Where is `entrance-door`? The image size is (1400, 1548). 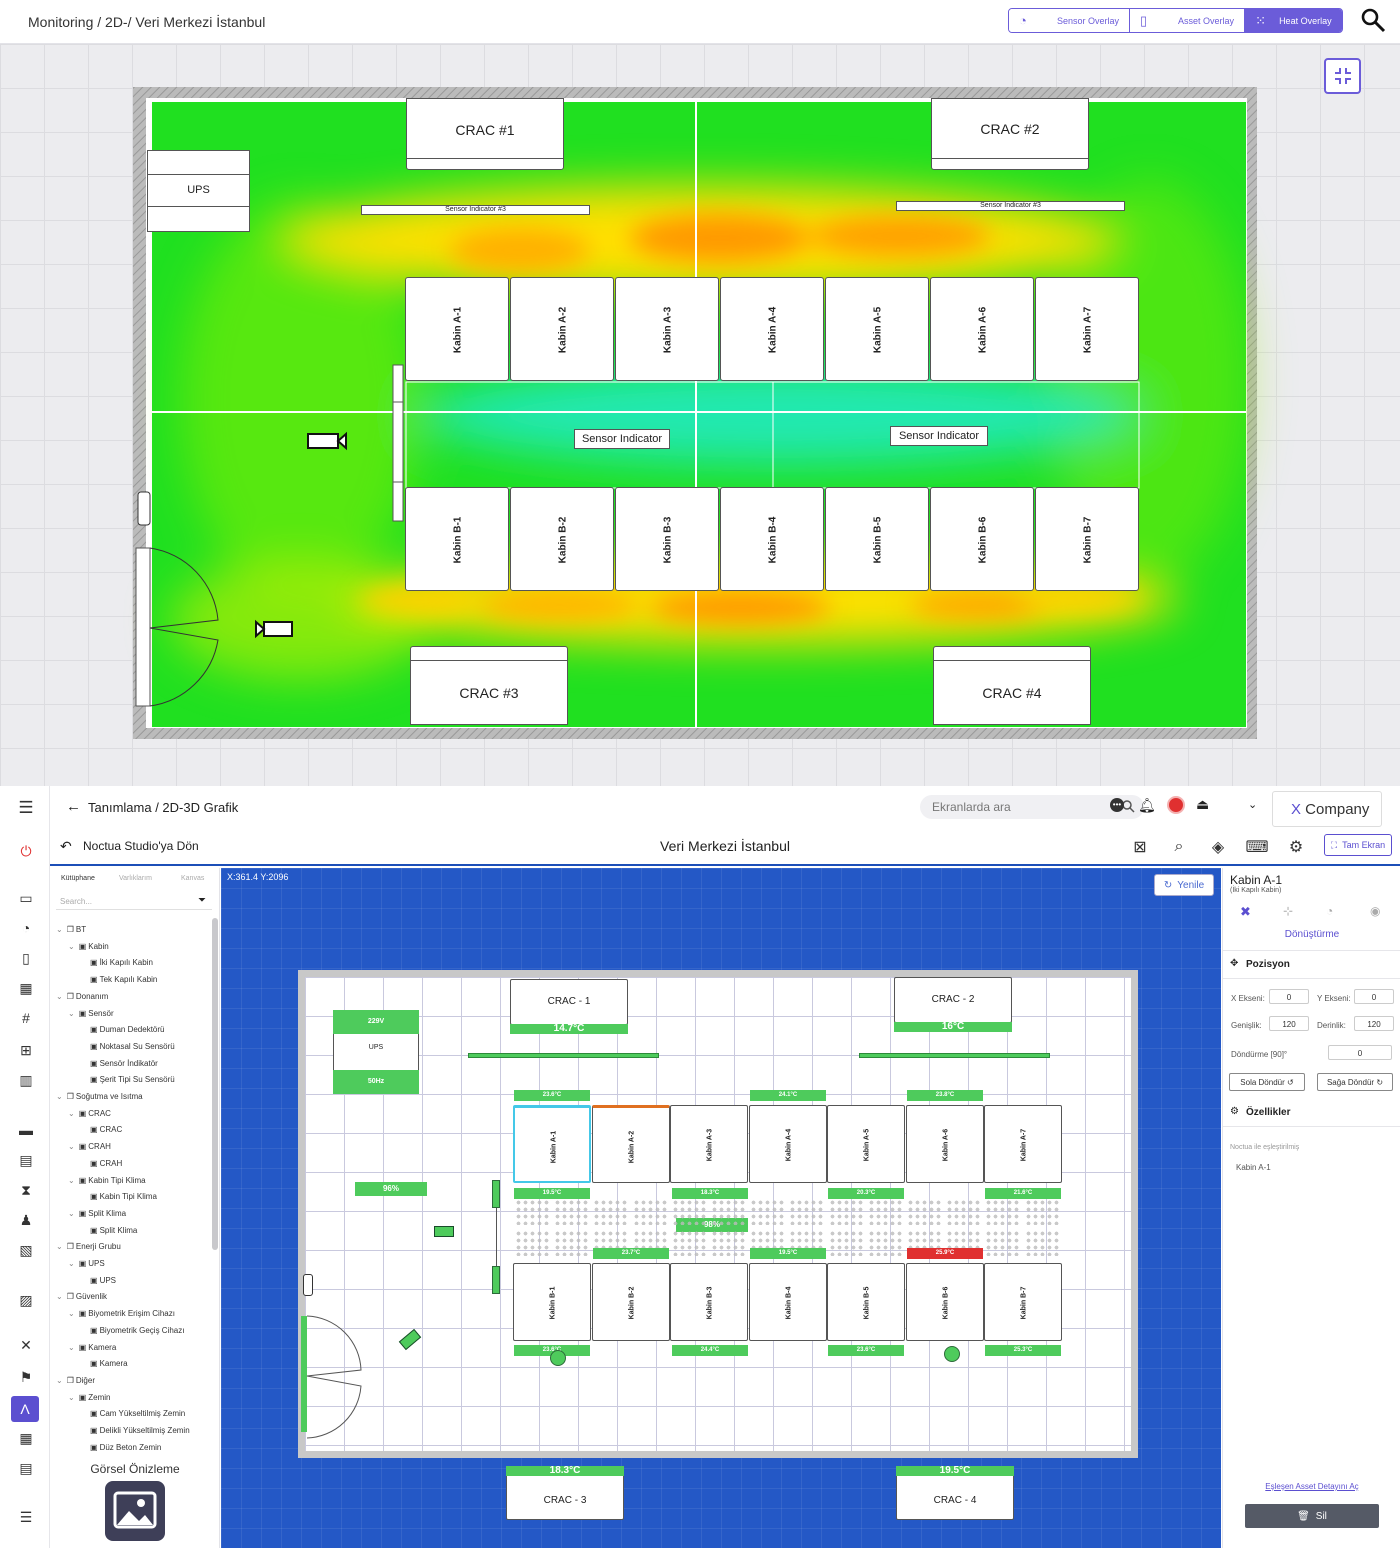 entrance-door is located at coordinates (143, 627).